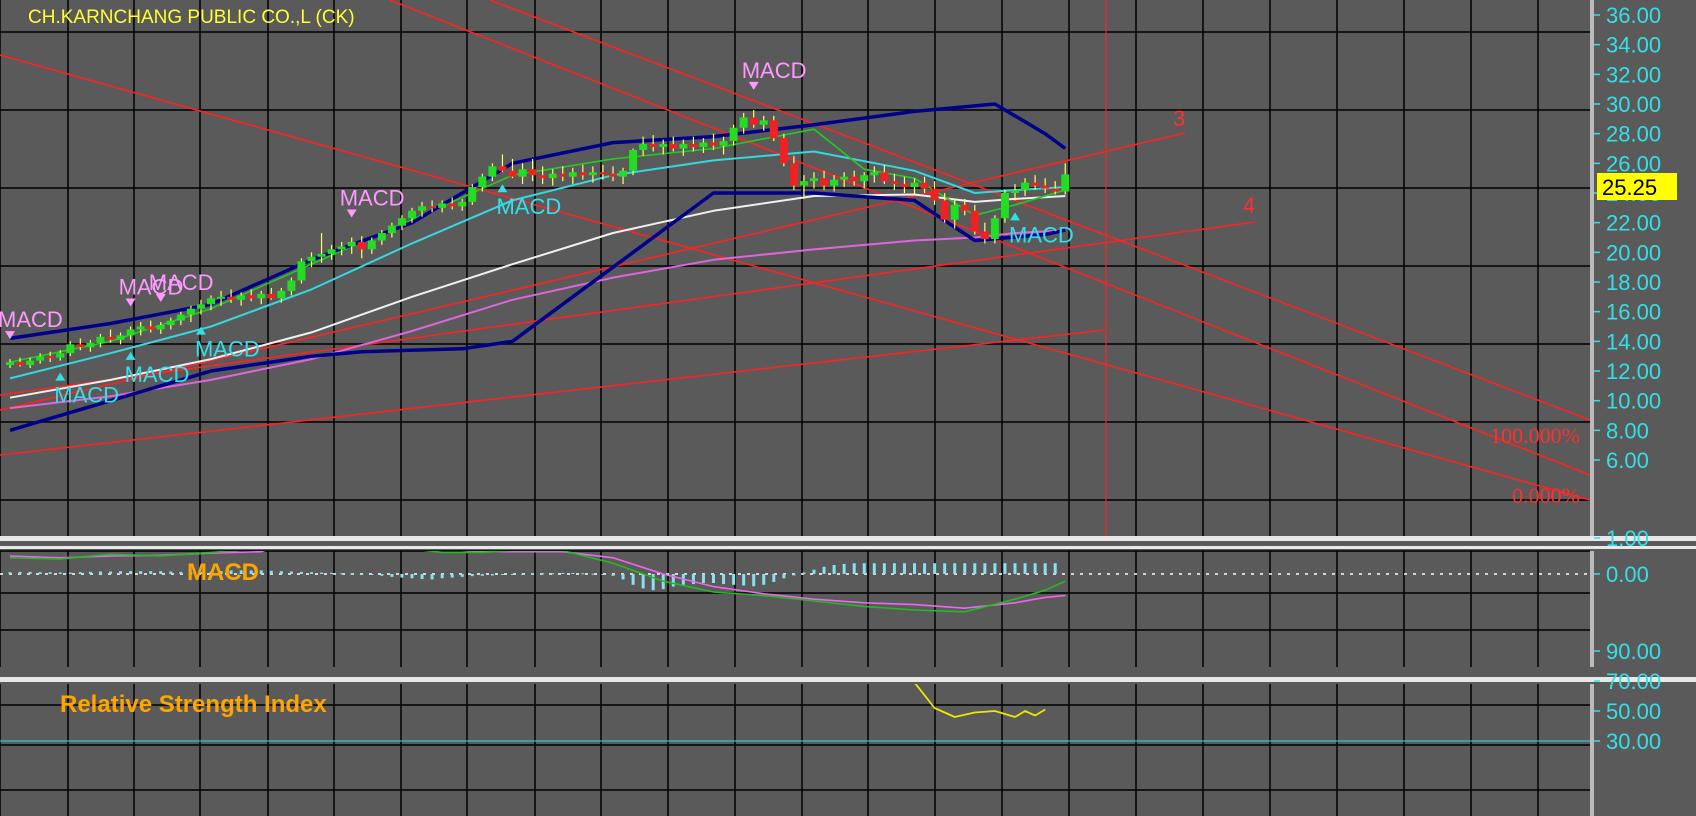 This screenshot has height=816, width=1696. What do you see at coordinates (1633, 341) in the screenshot?
I see `price-tick-label: 14.00` at bounding box center [1633, 341].